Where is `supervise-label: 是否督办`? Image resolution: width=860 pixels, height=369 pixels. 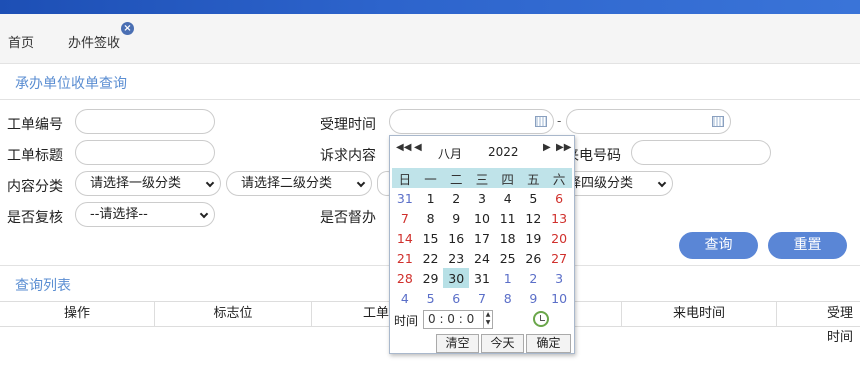 supervise-label: 是否督办 is located at coordinates (348, 218).